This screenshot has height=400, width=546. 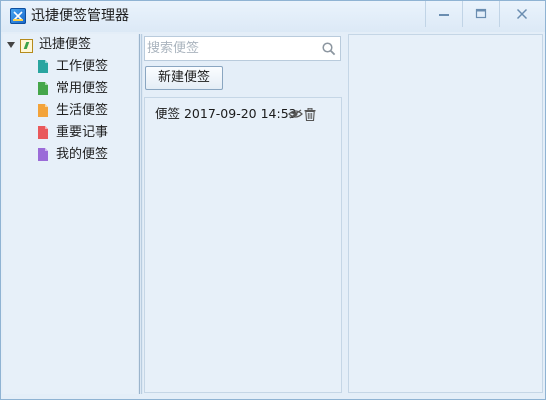 What do you see at coordinates (82, 67) in the screenshot?
I see `tree-item-work: 工作便签` at bounding box center [82, 67].